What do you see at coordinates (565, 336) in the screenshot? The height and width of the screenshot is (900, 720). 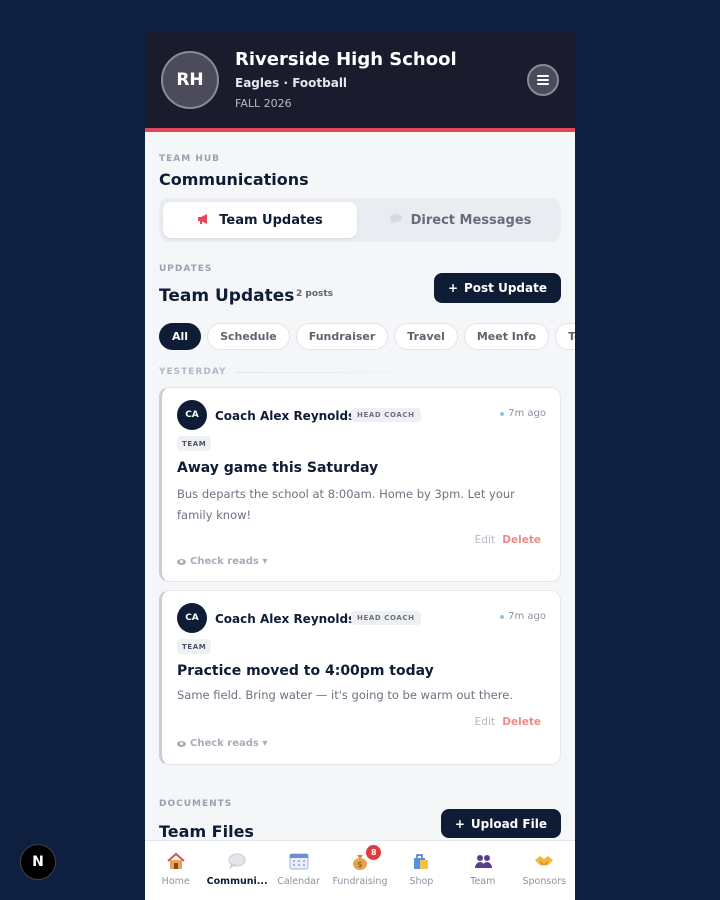 I see `filter-chip-team: Team` at bounding box center [565, 336].